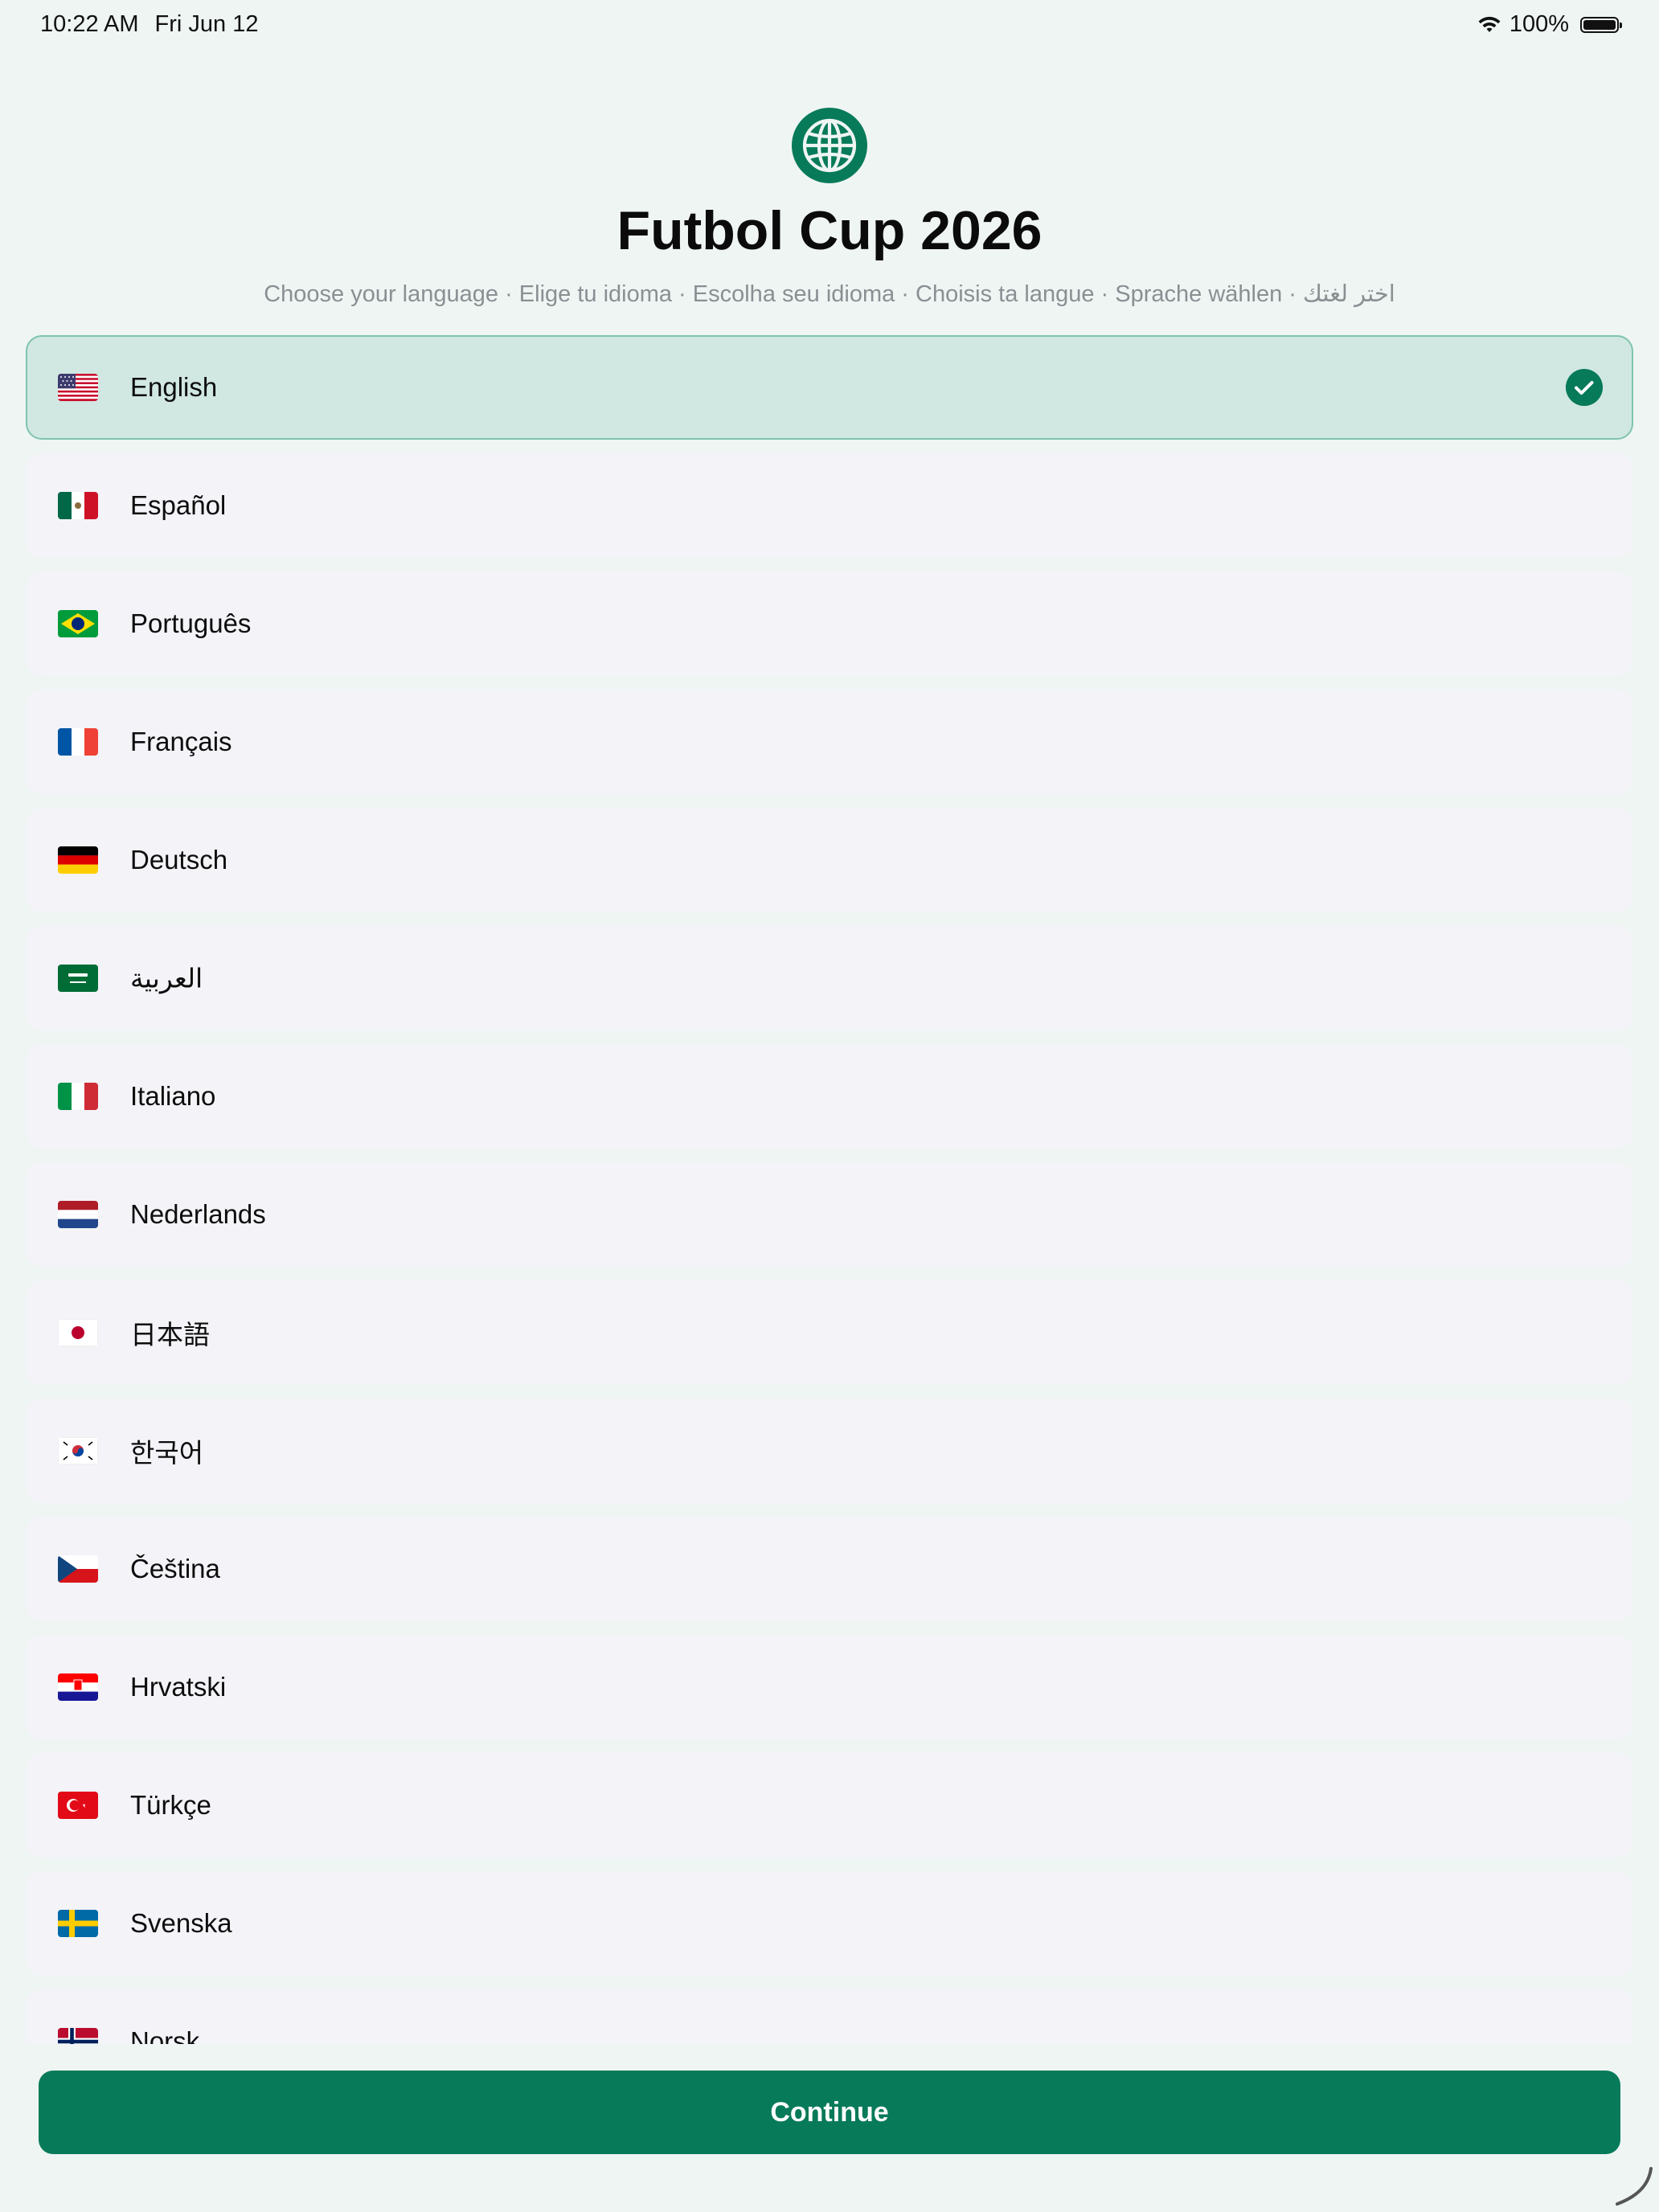 This screenshot has width=1659, height=2212. Describe the element at coordinates (829, 742) in the screenshot. I see `language-option-francais: Français` at that location.